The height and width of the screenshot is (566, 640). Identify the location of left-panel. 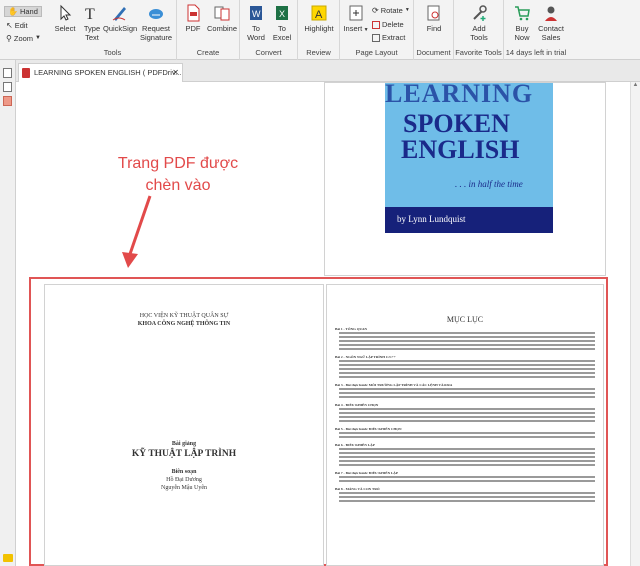
(8, 313).